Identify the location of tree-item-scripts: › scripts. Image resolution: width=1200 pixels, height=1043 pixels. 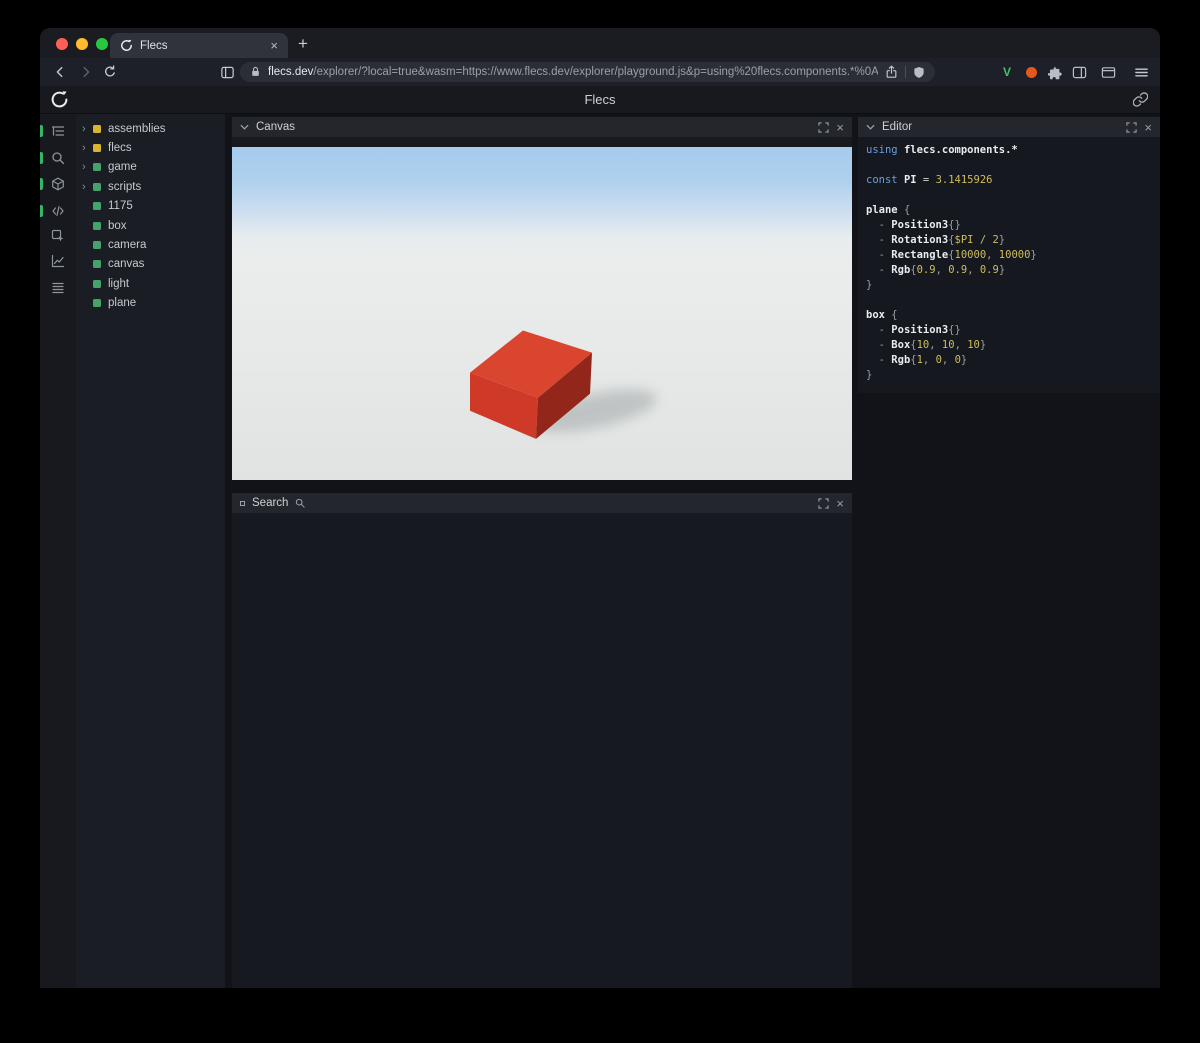
(150, 186).